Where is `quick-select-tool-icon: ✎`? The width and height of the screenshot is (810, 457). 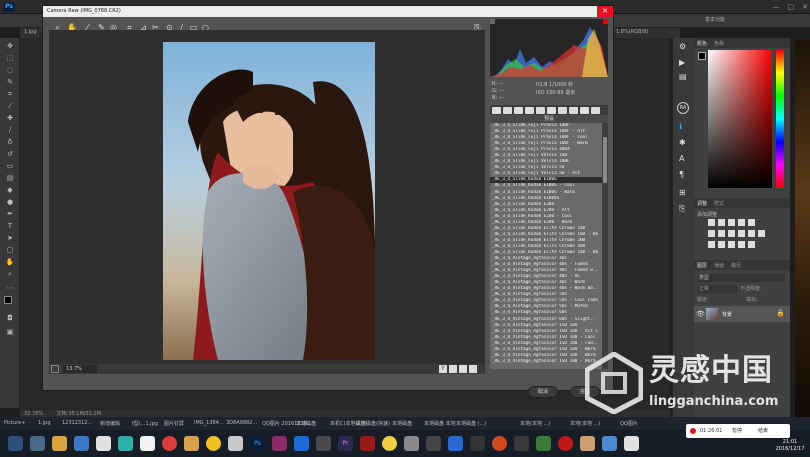 quick-select-tool-icon: ✎ is located at coordinates (10, 82).